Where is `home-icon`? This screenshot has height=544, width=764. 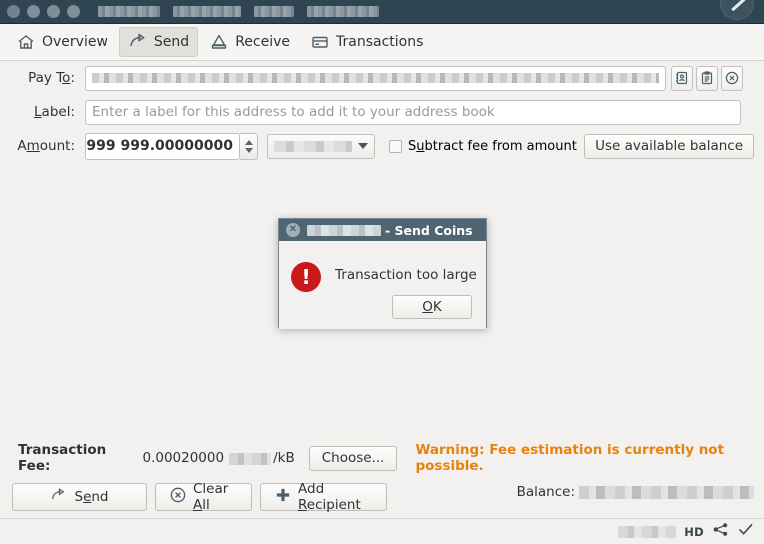 home-icon is located at coordinates (26, 42).